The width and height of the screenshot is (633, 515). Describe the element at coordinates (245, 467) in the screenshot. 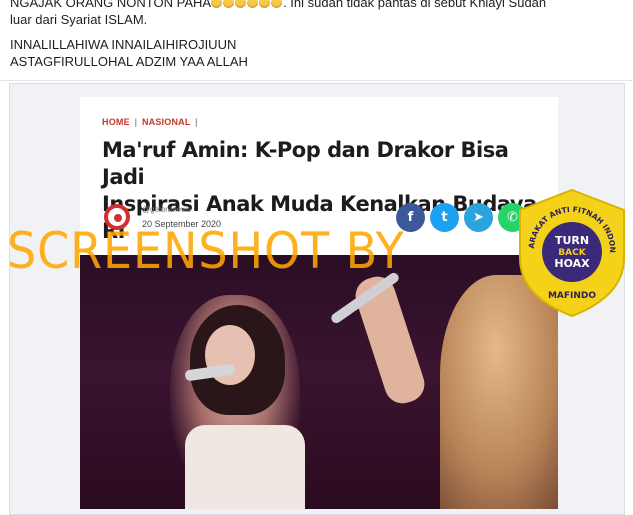

I see `performer-dress` at that location.